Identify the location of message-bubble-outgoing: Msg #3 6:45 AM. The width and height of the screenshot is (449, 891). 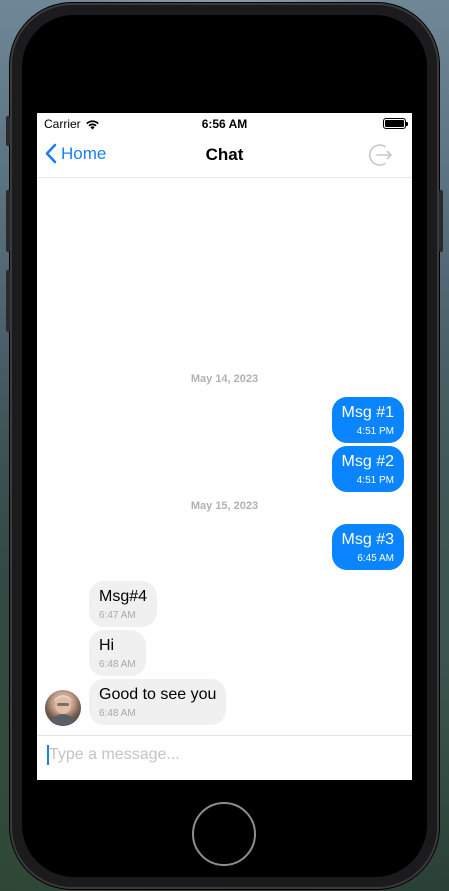
(367, 547).